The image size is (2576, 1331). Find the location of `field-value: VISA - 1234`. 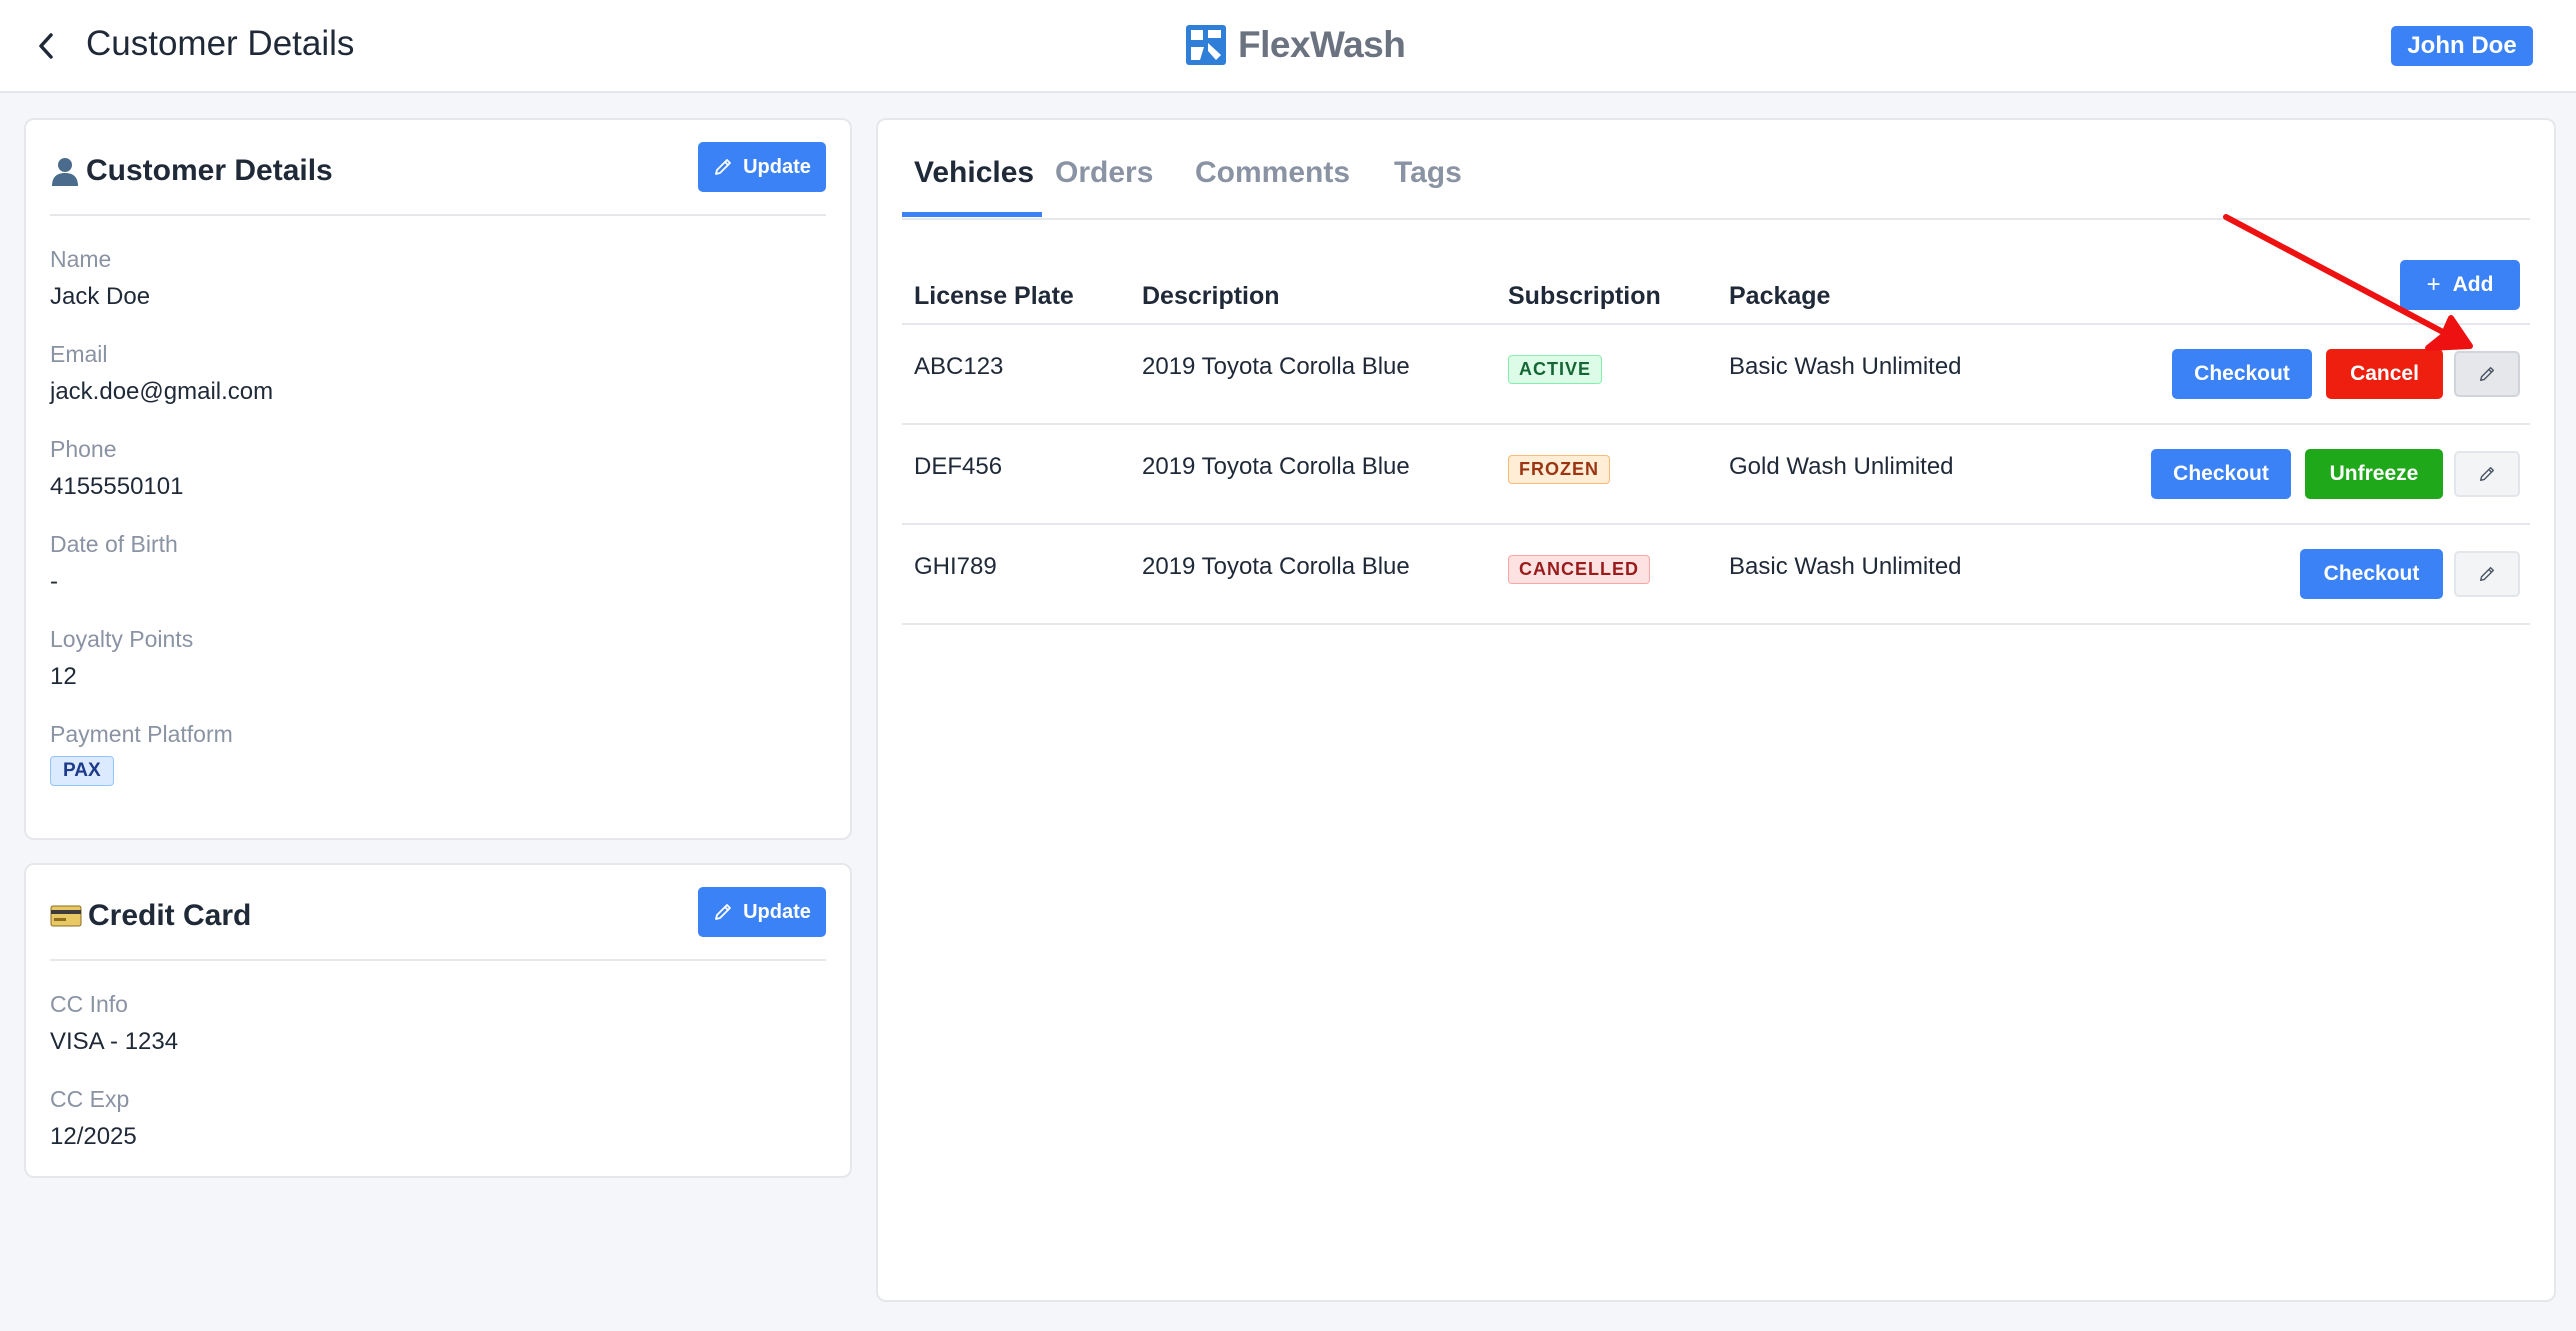

field-value: VISA - 1234 is located at coordinates (114, 1041).